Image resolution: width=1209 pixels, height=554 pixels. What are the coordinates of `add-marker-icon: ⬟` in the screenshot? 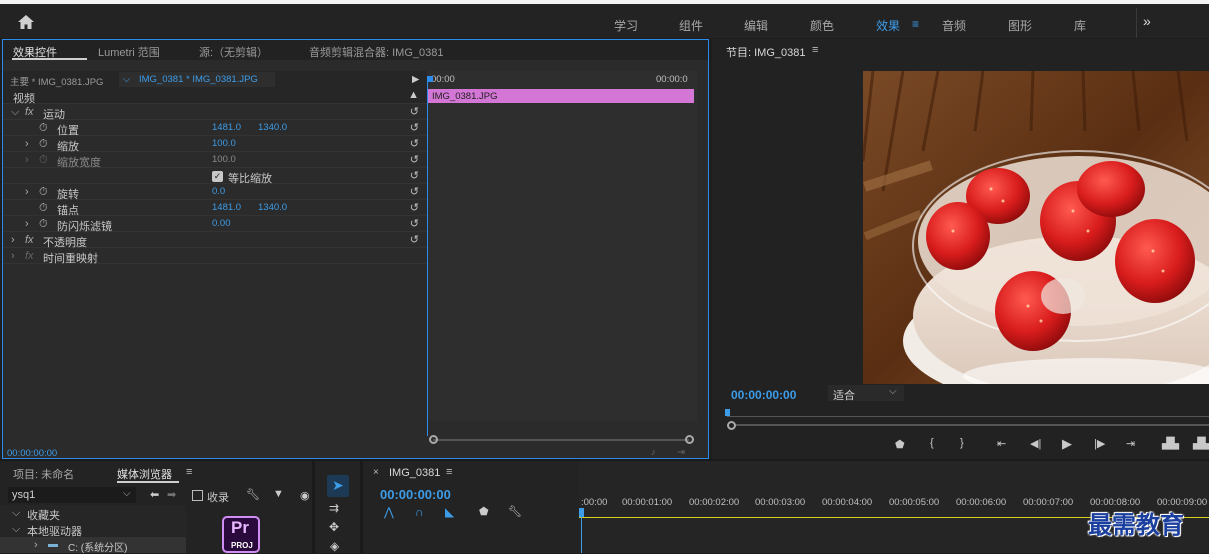 It's located at (900, 444).